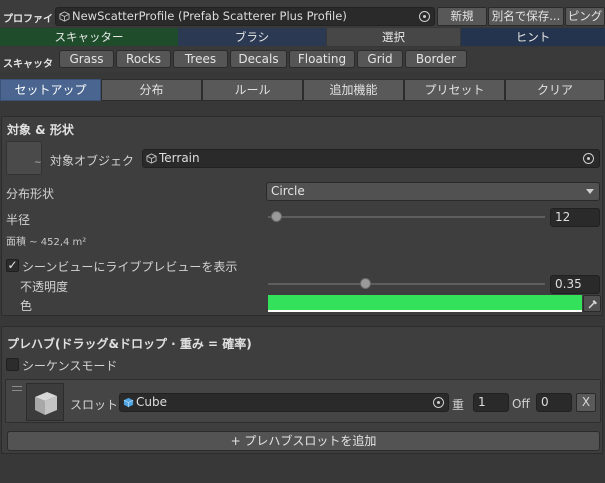 The width and height of the screenshot is (605, 483). Describe the element at coordinates (371, 158) in the screenshot. I see `target-object-field: Terrain` at that location.